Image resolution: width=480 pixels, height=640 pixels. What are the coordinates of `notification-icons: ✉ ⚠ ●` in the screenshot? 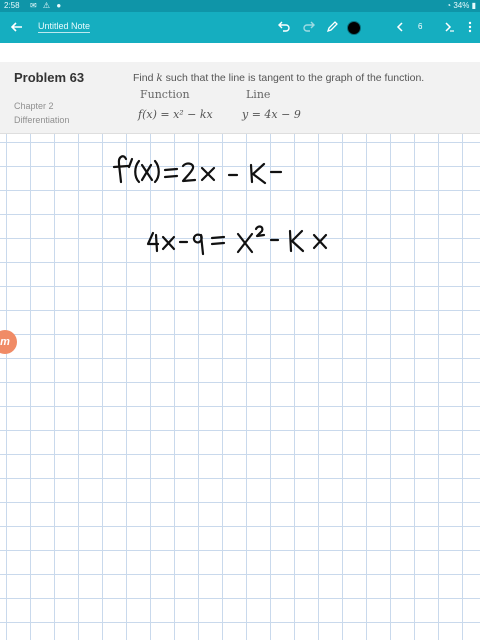 It's located at (47, 5).